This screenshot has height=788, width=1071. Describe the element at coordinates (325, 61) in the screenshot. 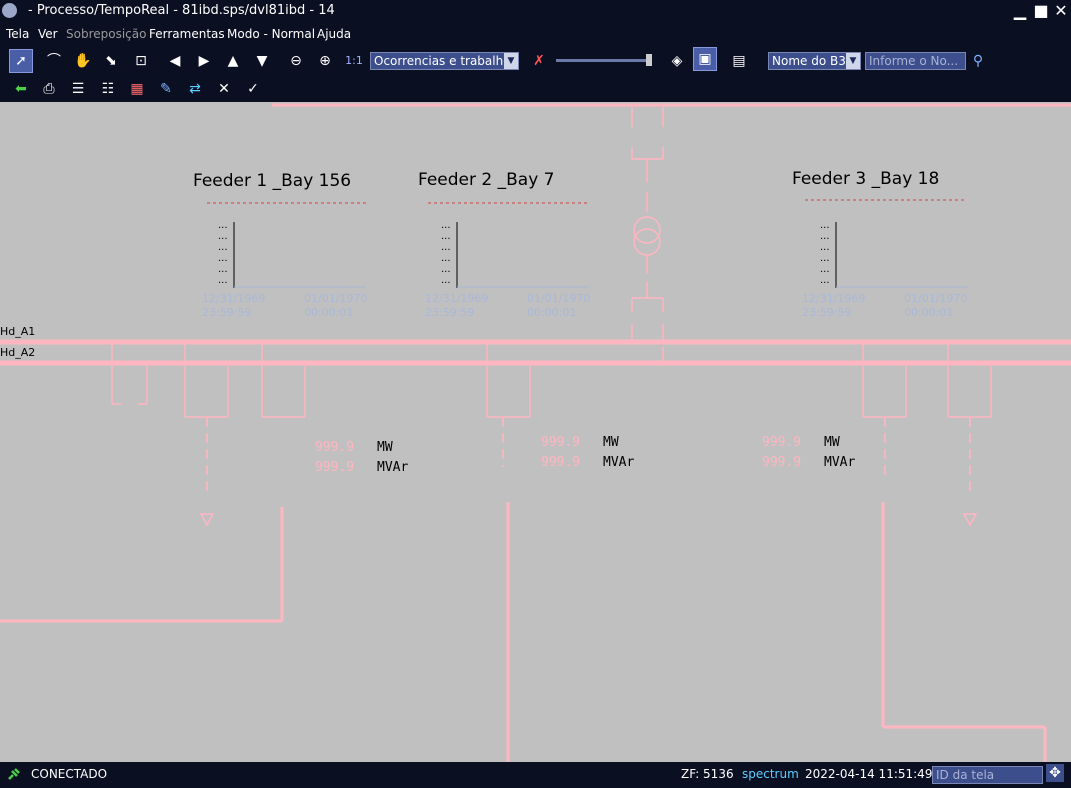

I see `zoom-in-icon: ⊕` at that location.